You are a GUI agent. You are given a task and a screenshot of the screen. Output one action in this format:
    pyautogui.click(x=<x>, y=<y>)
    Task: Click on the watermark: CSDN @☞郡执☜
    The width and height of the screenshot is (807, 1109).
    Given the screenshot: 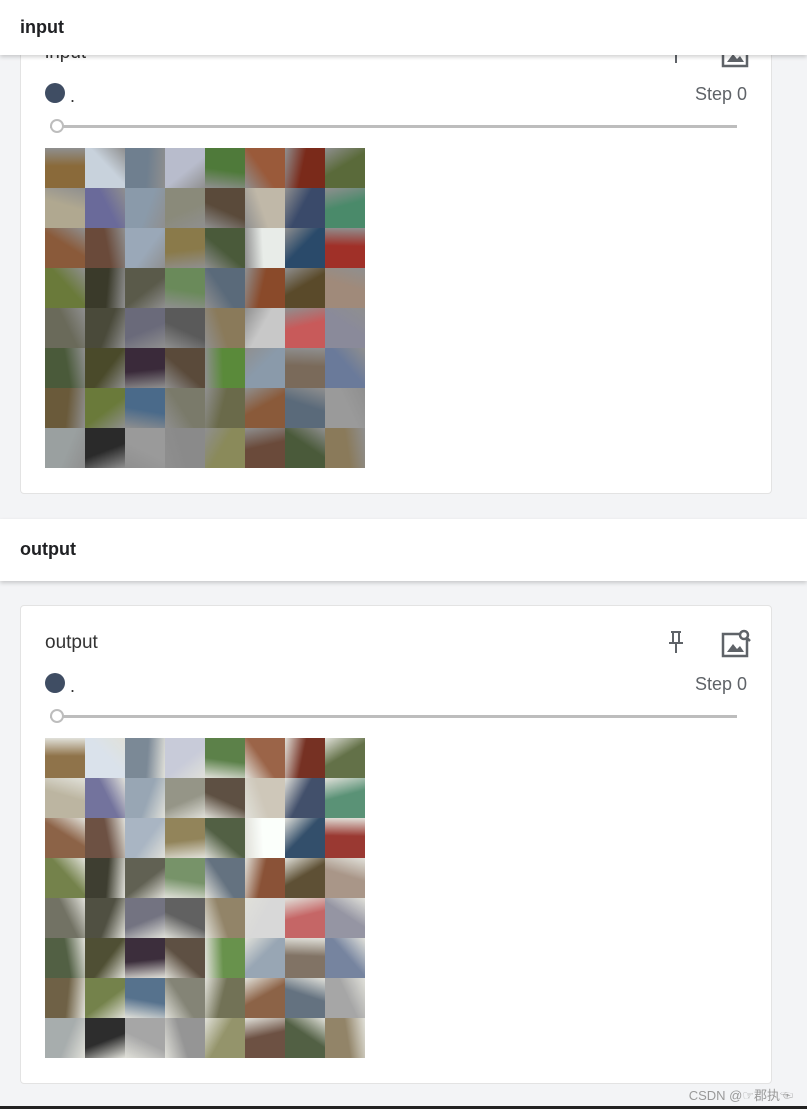 What is the action you would take?
    pyautogui.click(x=740, y=1095)
    